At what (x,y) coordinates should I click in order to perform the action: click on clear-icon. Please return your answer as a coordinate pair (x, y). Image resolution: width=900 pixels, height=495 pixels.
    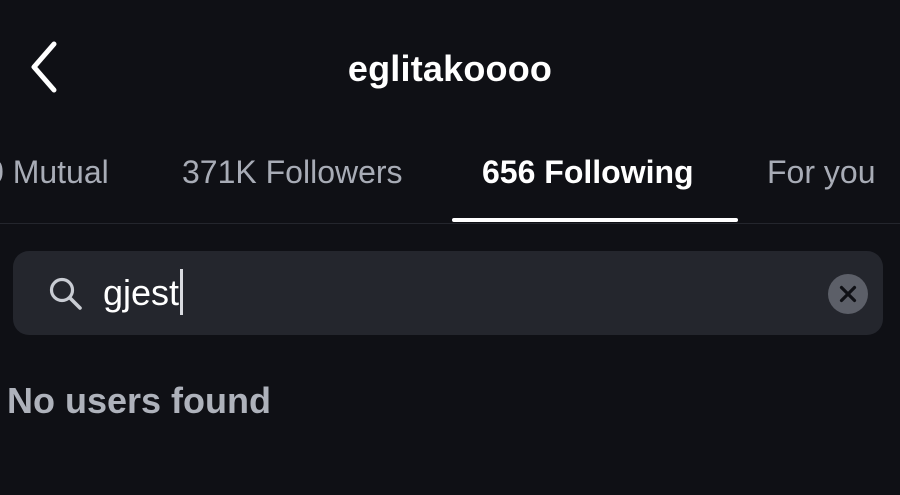
    Looking at the image, I should click on (848, 294).